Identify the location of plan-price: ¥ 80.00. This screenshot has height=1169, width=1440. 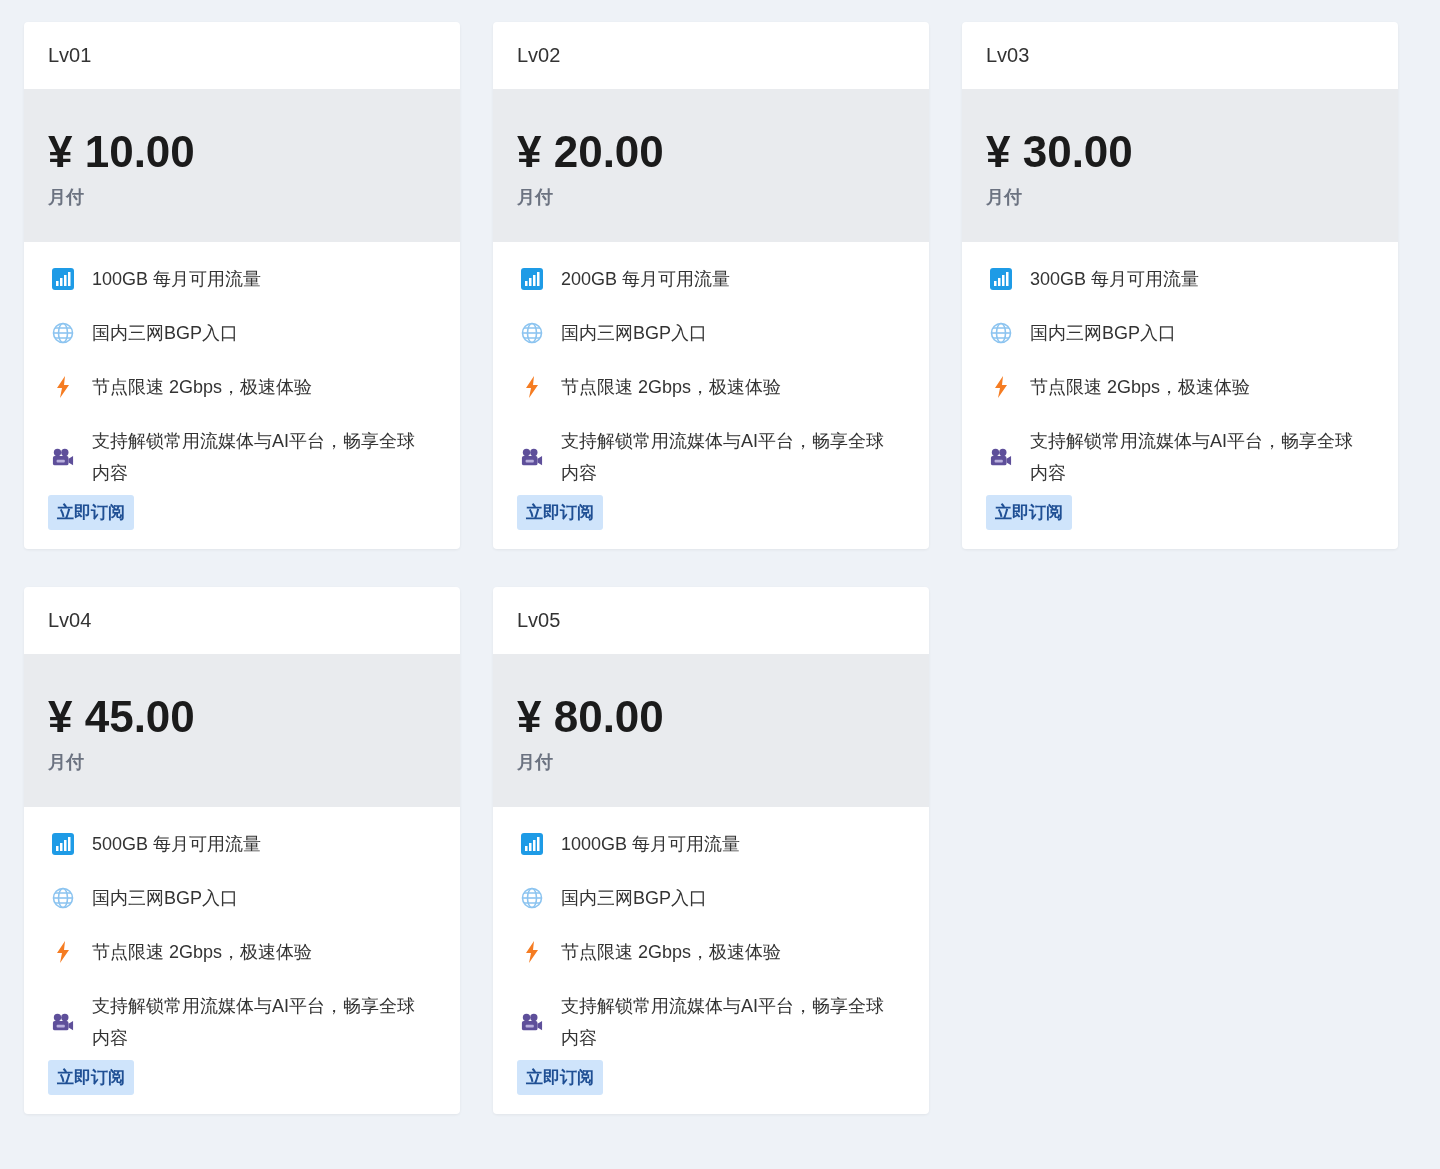
(591, 717).